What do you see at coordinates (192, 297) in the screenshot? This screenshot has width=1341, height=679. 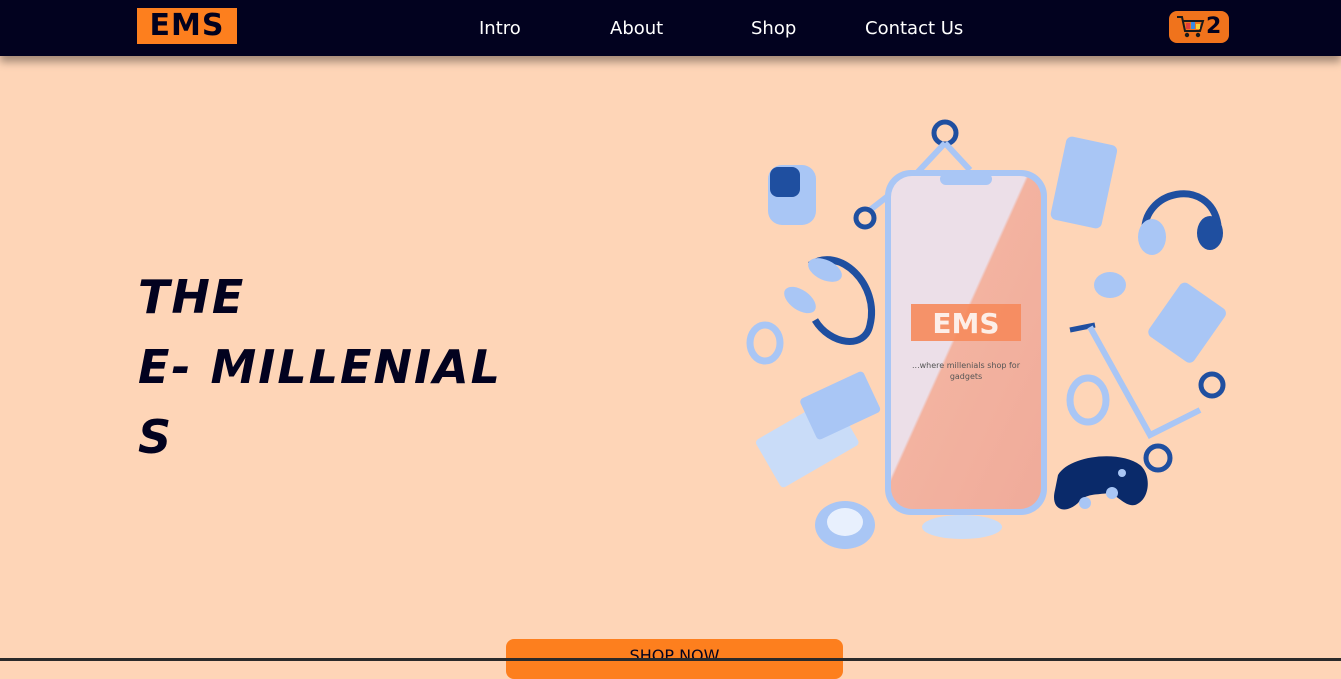 I see `hero-title-line-1: THE` at bounding box center [192, 297].